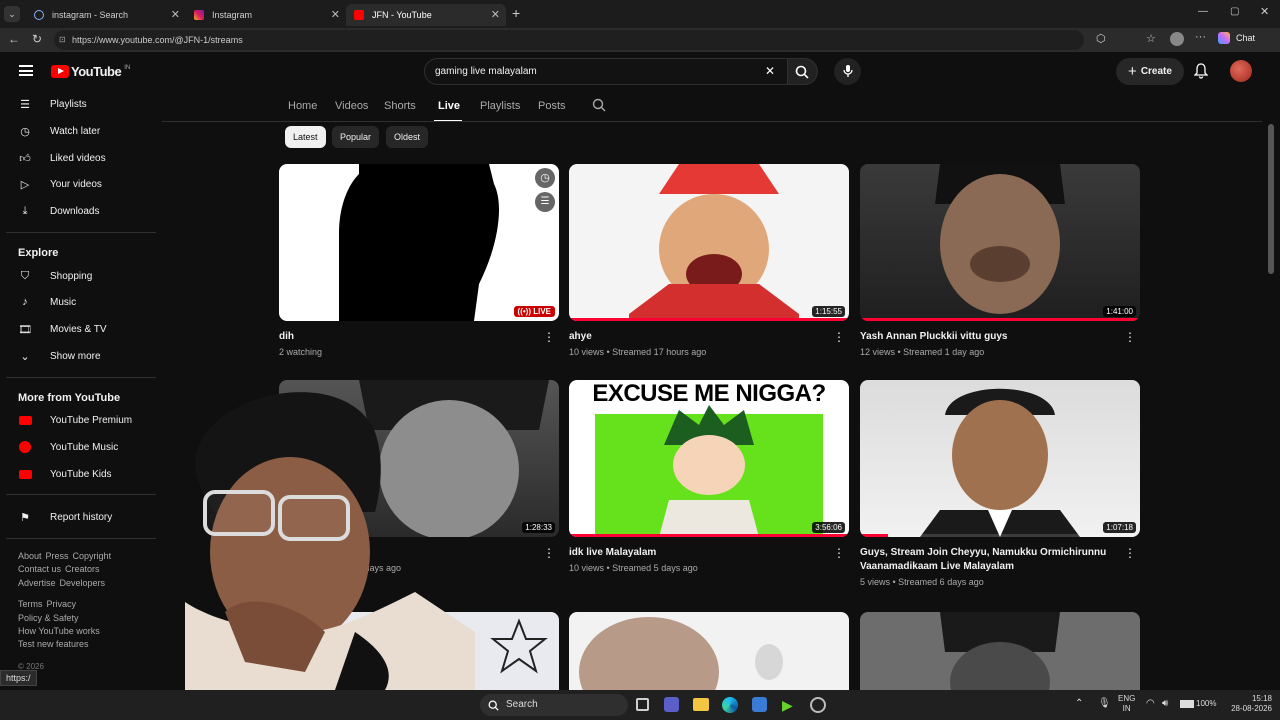  Describe the element at coordinates (642, 704) in the screenshot. I see `task-view-icon` at that location.